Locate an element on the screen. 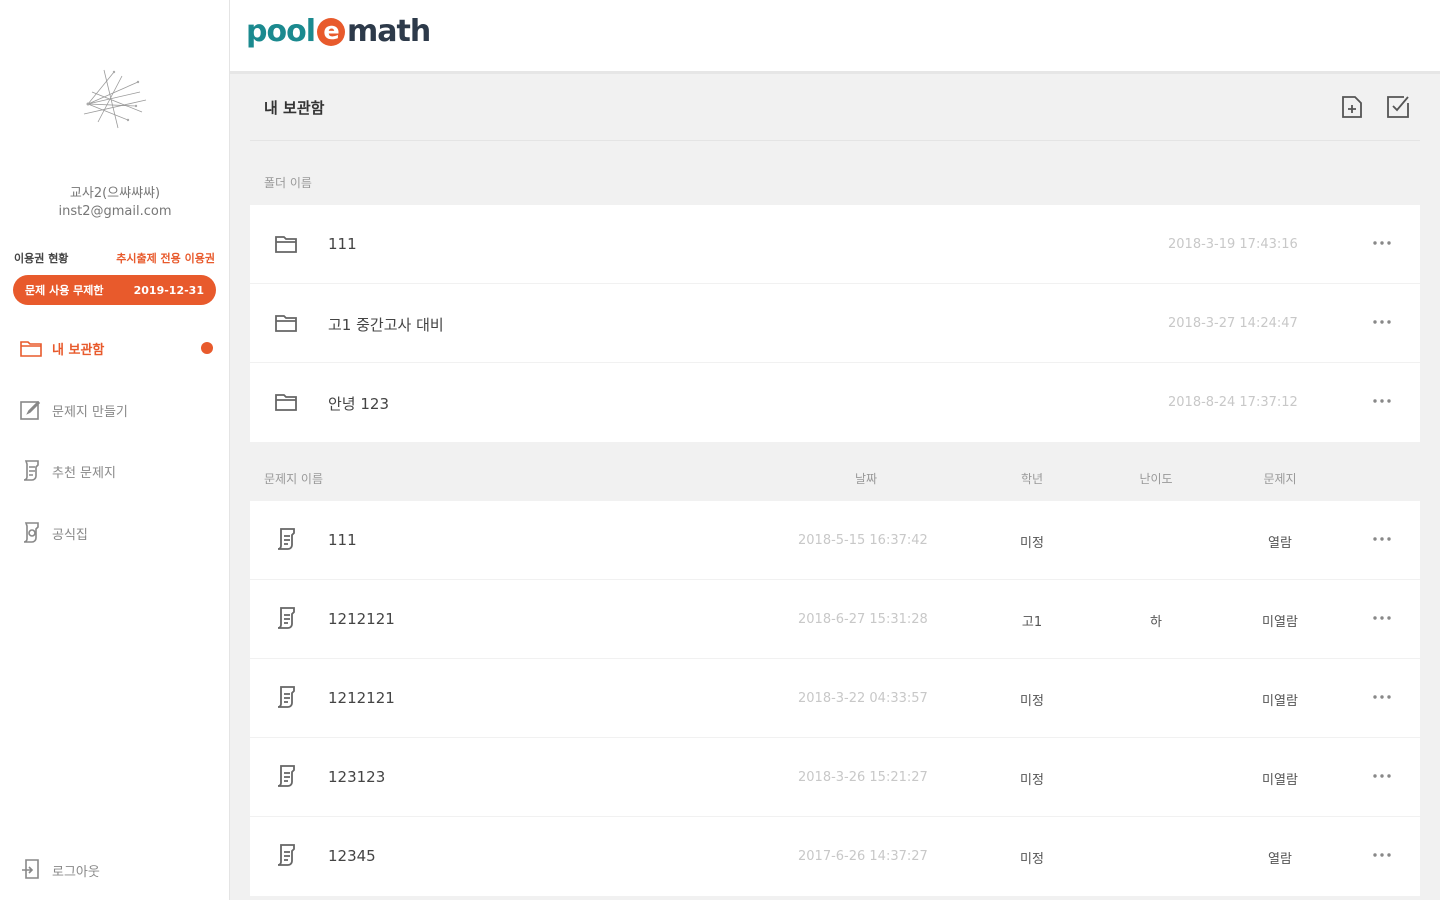 This screenshot has width=1440, height=900. folder-date: 2018-8-24 17:37:12 is located at coordinates (1233, 402).